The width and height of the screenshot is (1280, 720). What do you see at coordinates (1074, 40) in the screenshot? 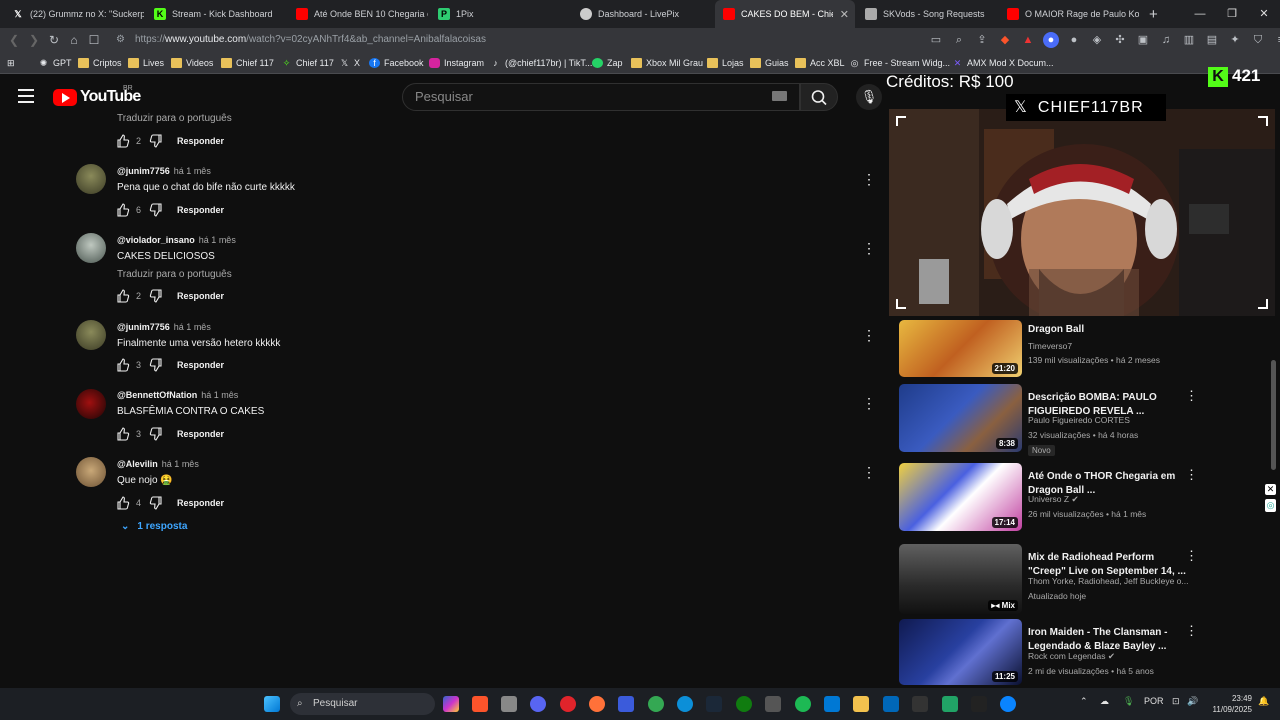
I see `extension-icon: ●` at bounding box center [1074, 40].